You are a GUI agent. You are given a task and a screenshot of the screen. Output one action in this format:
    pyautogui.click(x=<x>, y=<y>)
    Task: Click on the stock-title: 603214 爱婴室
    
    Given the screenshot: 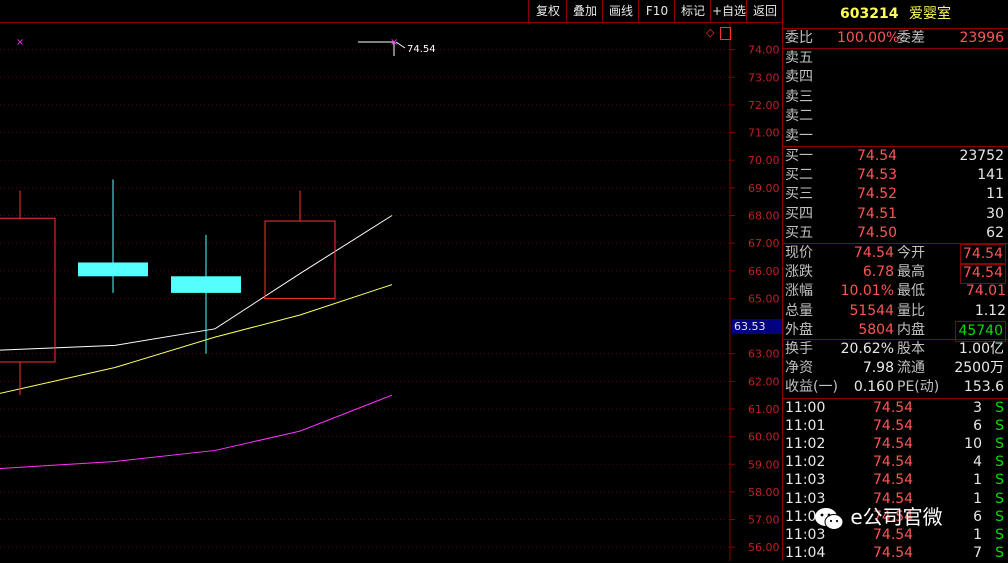 What is the action you would take?
    pyautogui.click(x=895, y=14)
    